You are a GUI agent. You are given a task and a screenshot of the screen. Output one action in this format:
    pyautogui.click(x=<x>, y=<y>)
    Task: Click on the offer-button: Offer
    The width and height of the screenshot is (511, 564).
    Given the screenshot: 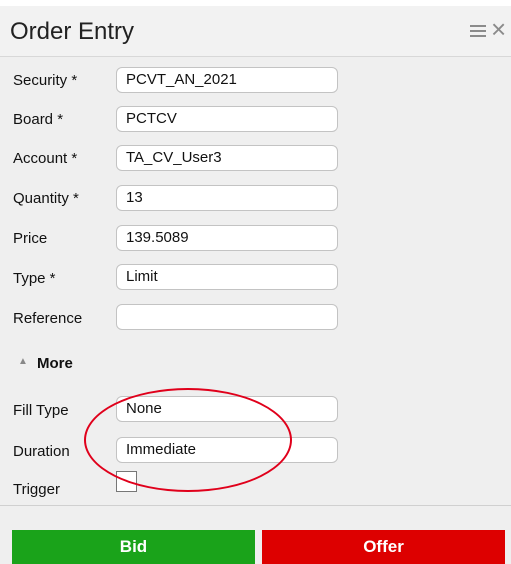 What is the action you would take?
    pyautogui.click(x=383, y=547)
    